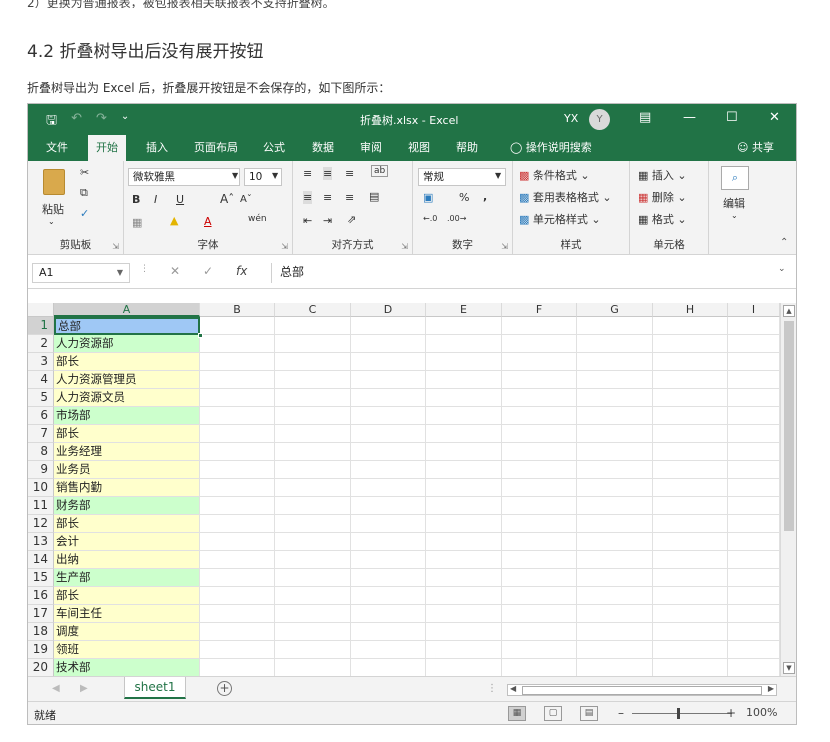  What do you see at coordinates (682, 713) in the screenshot?
I see `zoom-slider` at bounding box center [682, 713].